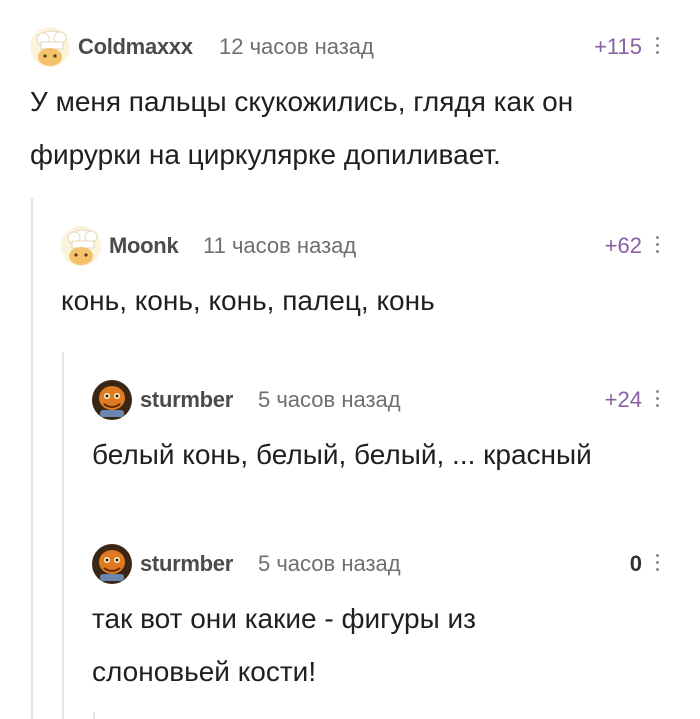 The image size is (700, 719). Describe the element at coordinates (342, 454) in the screenshot. I see `comment-text-line: белый конь, белый, белый, ... красный` at that location.